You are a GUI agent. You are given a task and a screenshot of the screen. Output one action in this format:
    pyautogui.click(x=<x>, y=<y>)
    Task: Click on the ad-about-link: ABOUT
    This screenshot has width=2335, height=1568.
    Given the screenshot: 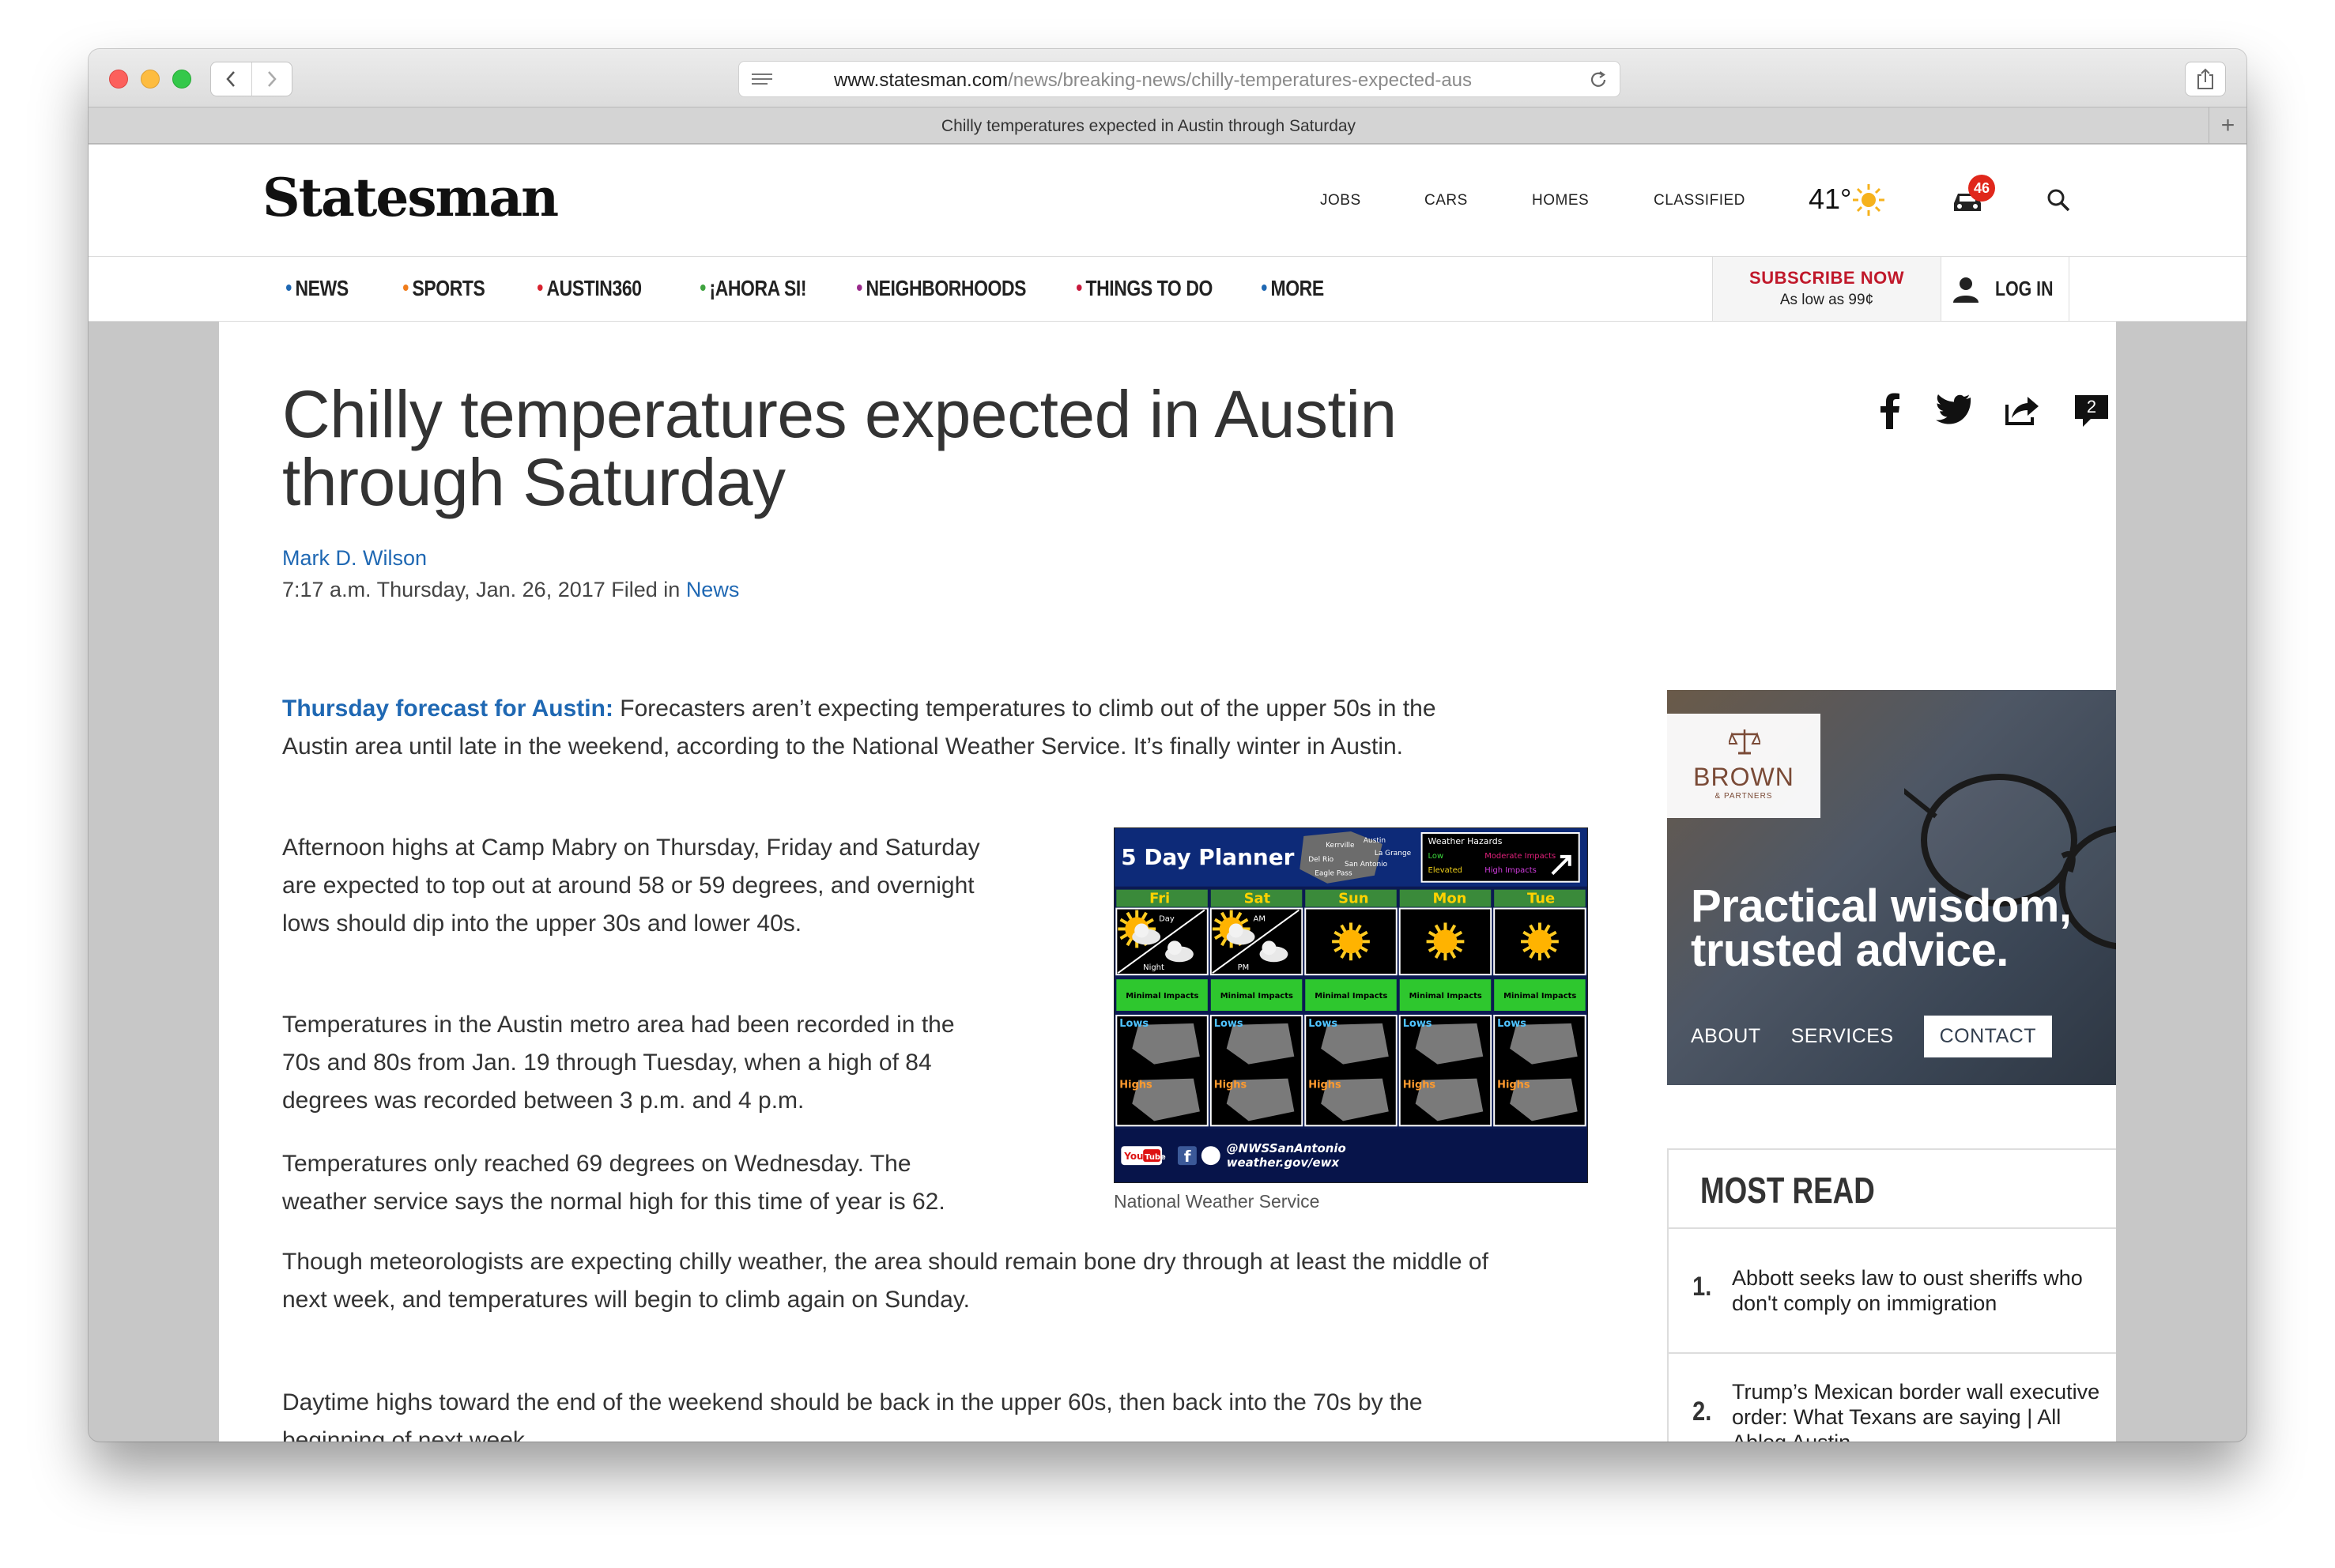 What is the action you would take?
    pyautogui.click(x=1726, y=1036)
    